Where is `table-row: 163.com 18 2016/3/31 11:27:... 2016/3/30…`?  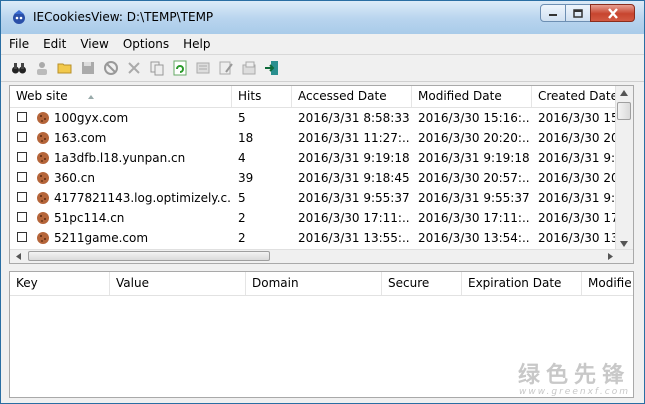
table-row: 163.com 18 2016/3/31 11:27:... 2016/3/30… is located at coordinates (313, 138).